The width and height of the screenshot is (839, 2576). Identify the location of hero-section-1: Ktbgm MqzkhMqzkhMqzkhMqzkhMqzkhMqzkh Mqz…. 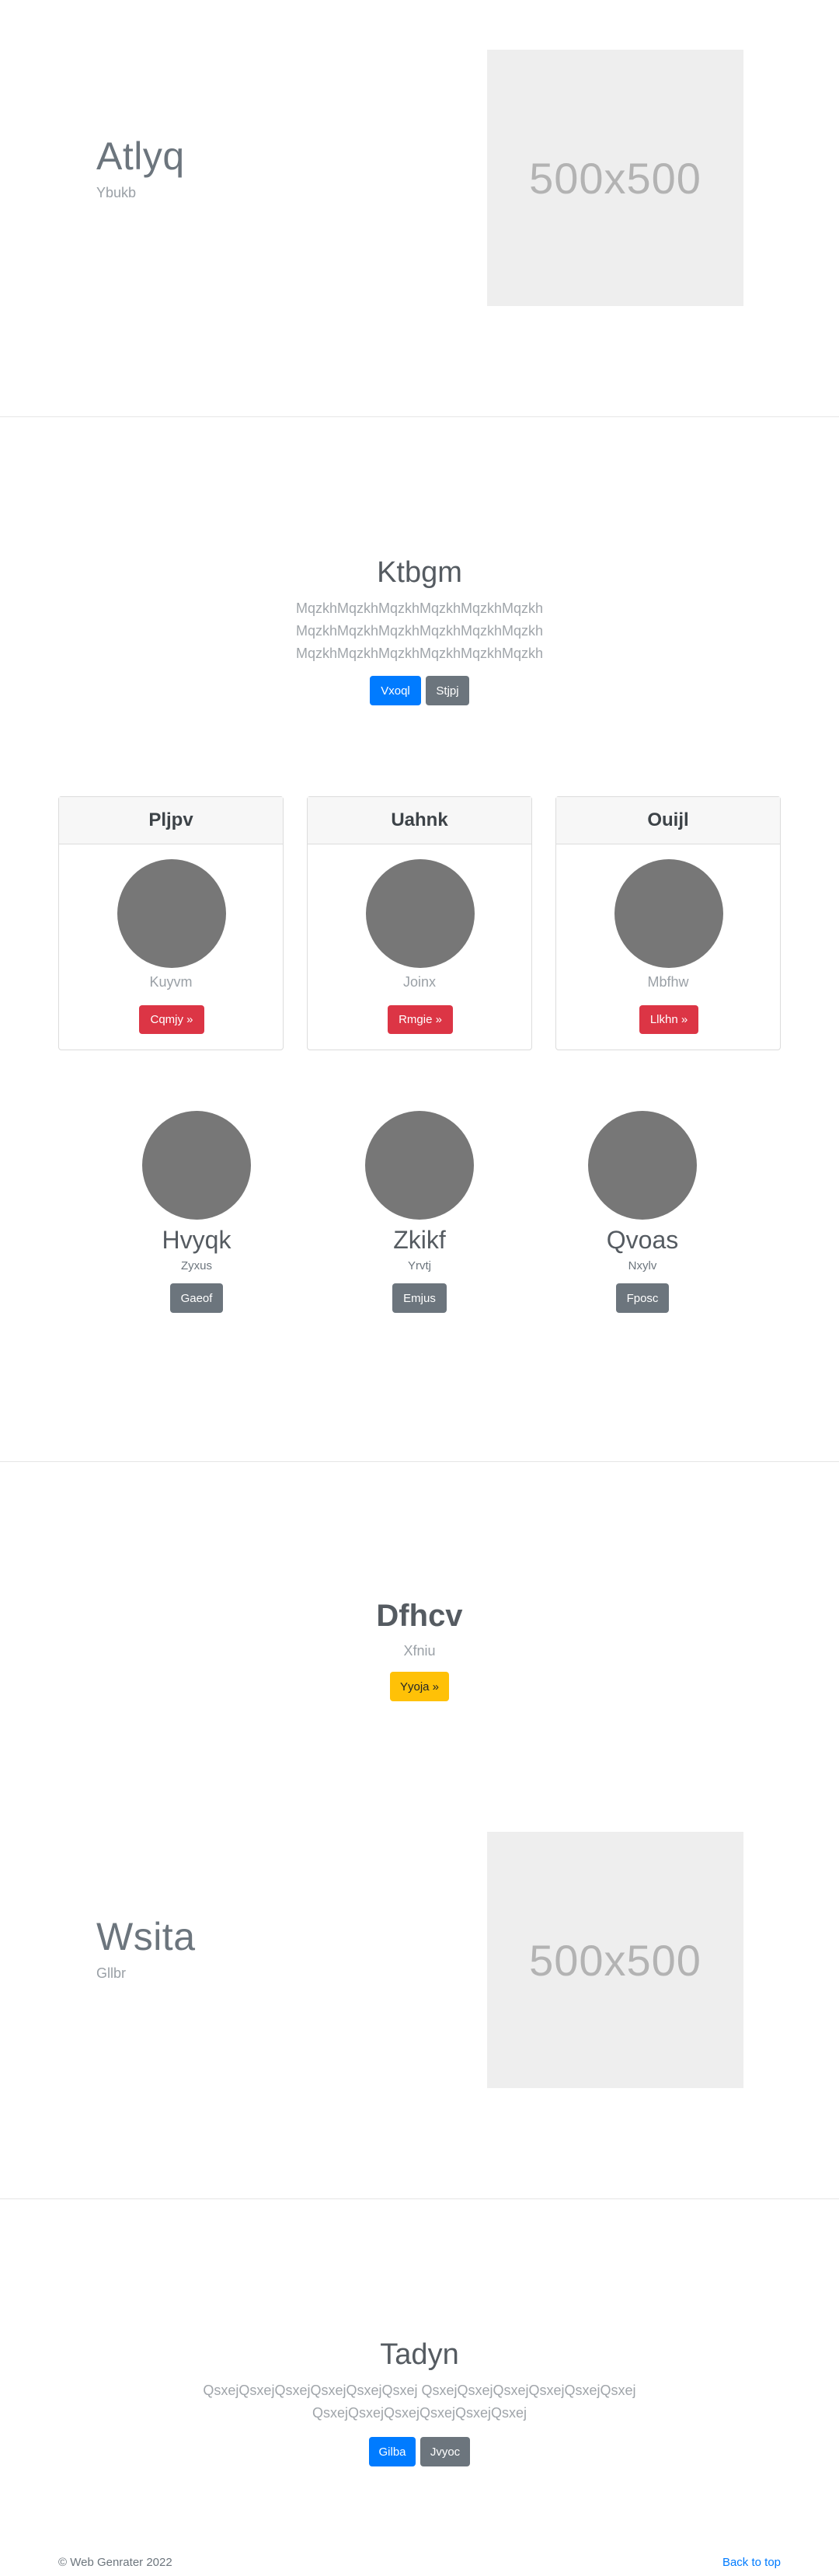
(419, 630).